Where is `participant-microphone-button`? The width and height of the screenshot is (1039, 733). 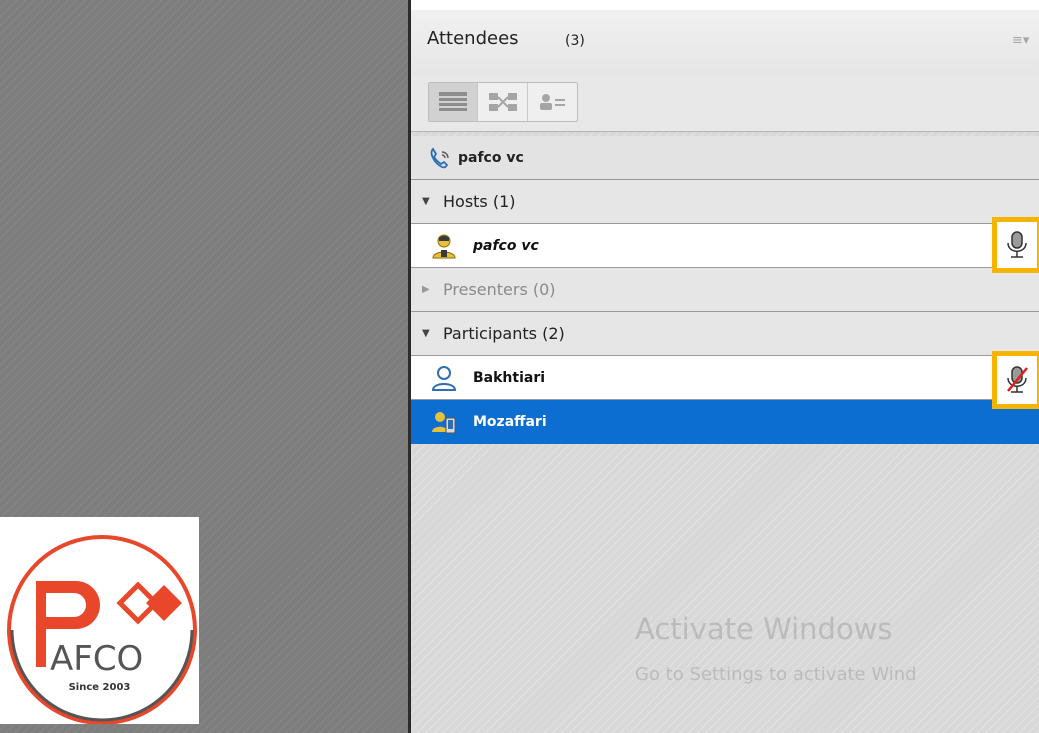 participant-microphone-button is located at coordinates (1015, 380).